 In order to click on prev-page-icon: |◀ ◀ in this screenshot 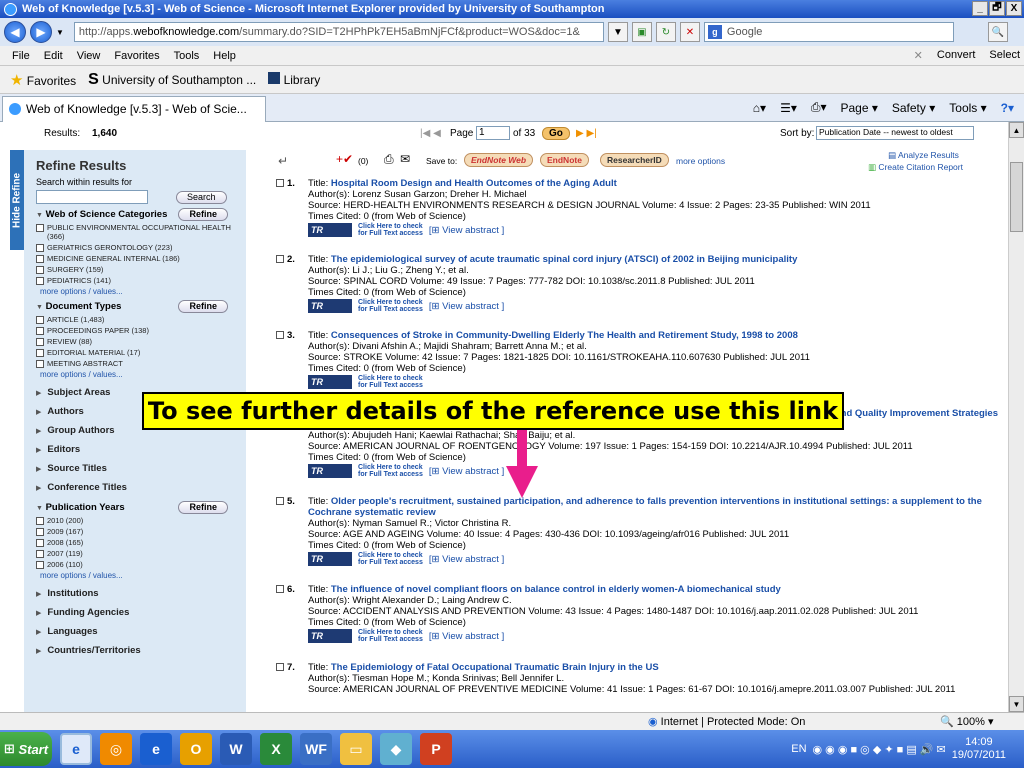, I will do `click(430, 133)`.